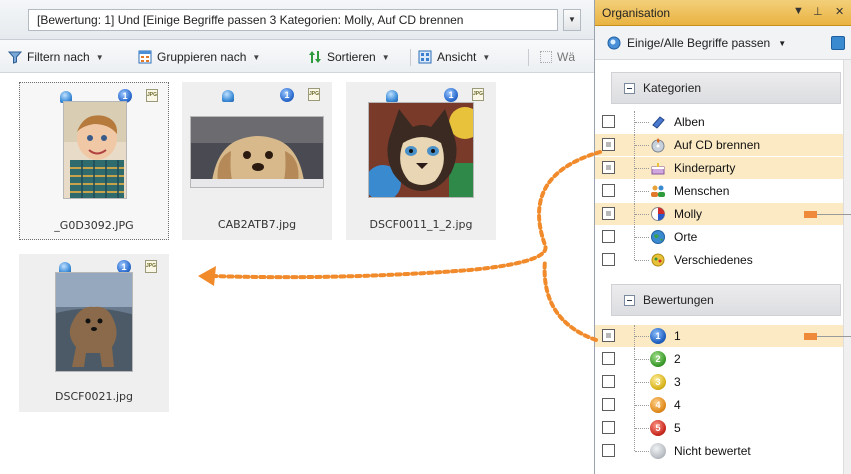  I want to click on category-row: Kinderparty, so click(719, 168).